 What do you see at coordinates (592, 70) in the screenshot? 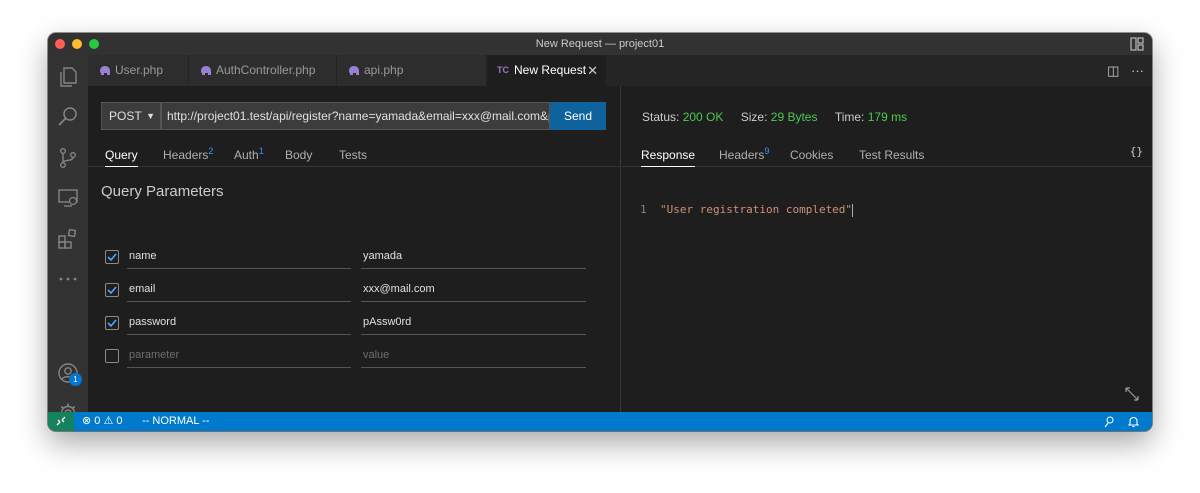
I see `close-icon: ✕` at bounding box center [592, 70].